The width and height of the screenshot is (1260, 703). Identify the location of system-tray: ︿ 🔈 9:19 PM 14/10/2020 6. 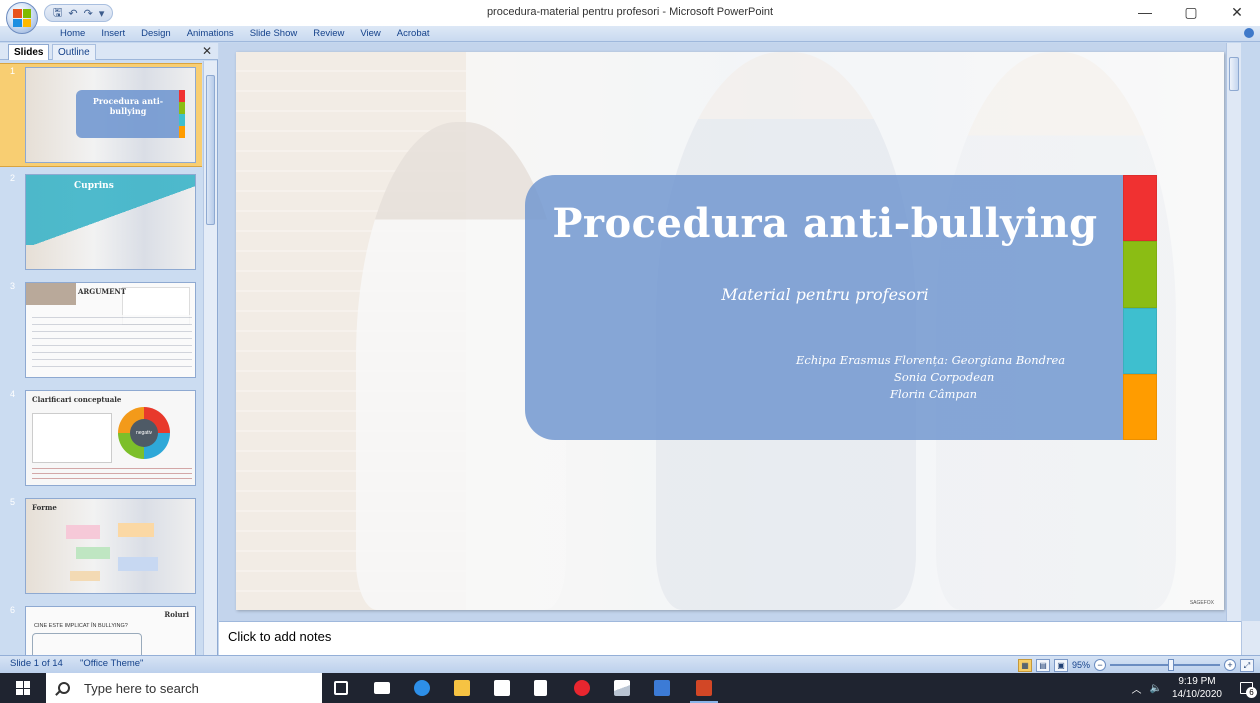
(1195, 688).